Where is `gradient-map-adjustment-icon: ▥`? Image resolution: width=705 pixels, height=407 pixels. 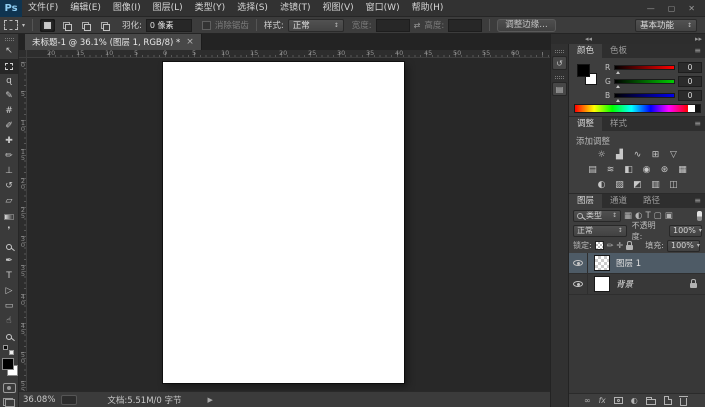
gradient-map-adjustment-icon: ▥ is located at coordinates (655, 185).